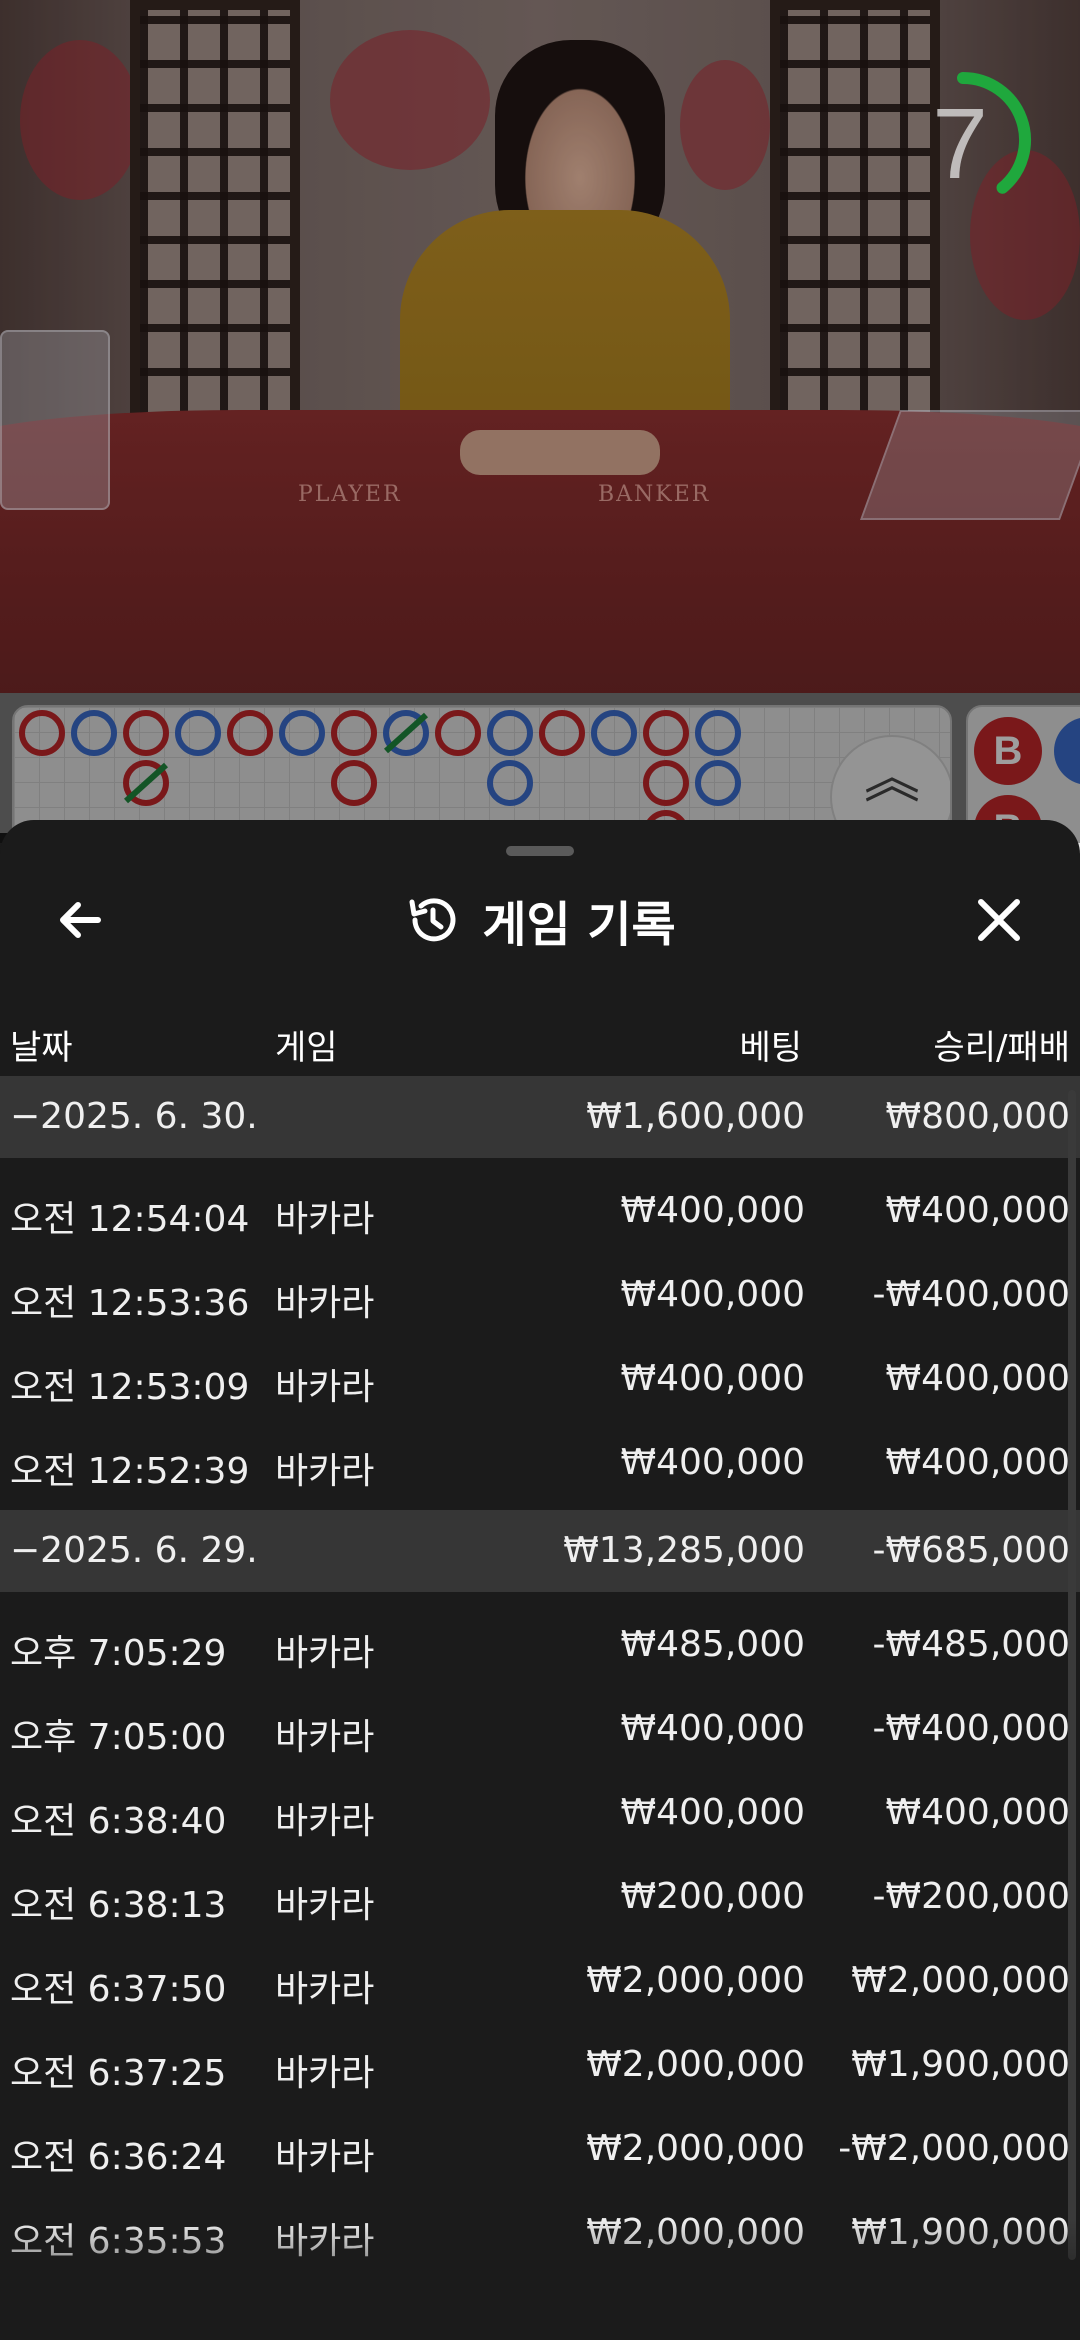 The height and width of the screenshot is (2340, 1080). What do you see at coordinates (540, 1812) in the screenshot?
I see `table-row: 오전 6:38:40 바카라 ₩400,000 ₩400,000` at bounding box center [540, 1812].